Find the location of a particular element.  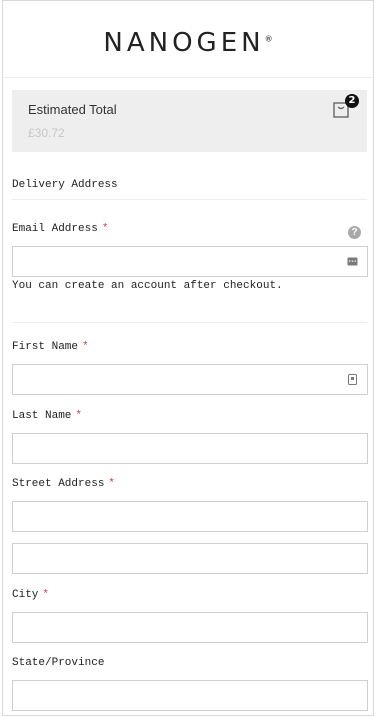

logo-registered-mark: ® is located at coordinates (268, 39).